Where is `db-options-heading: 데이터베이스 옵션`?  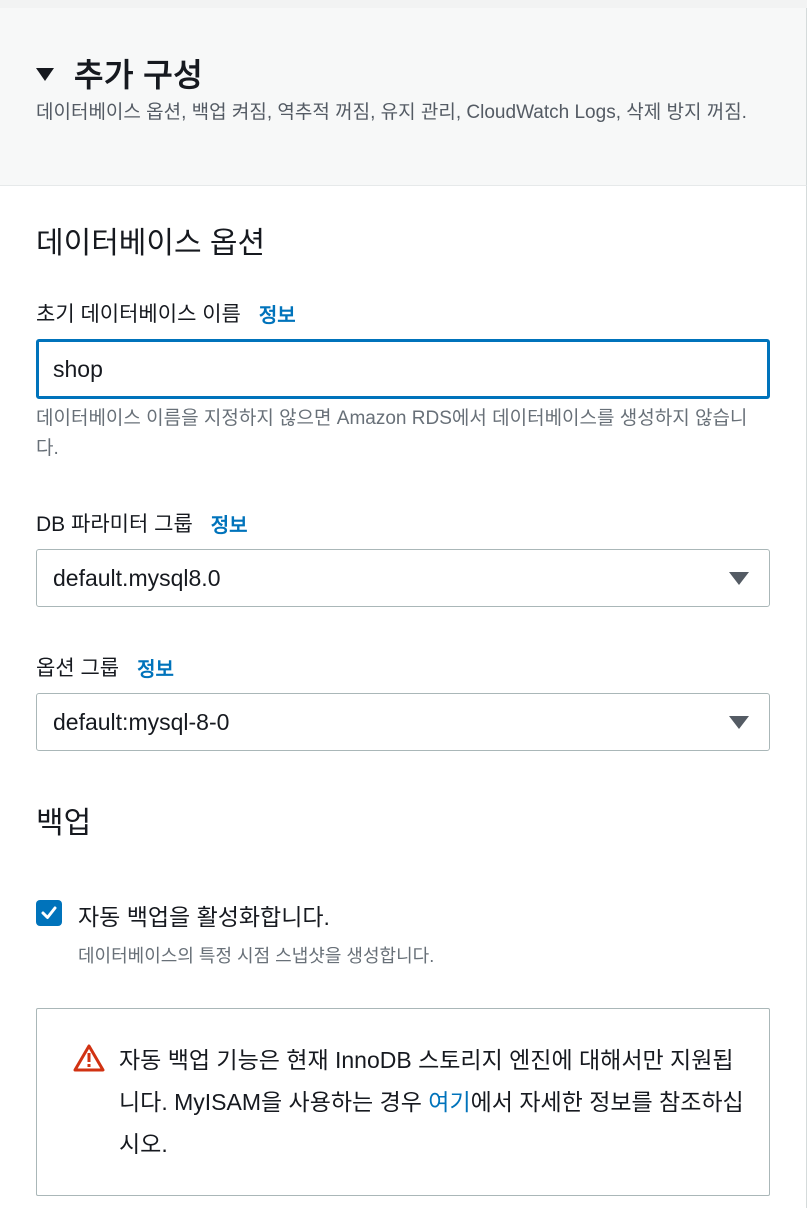 db-options-heading: 데이터베이스 옵션 is located at coordinates (151, 243).